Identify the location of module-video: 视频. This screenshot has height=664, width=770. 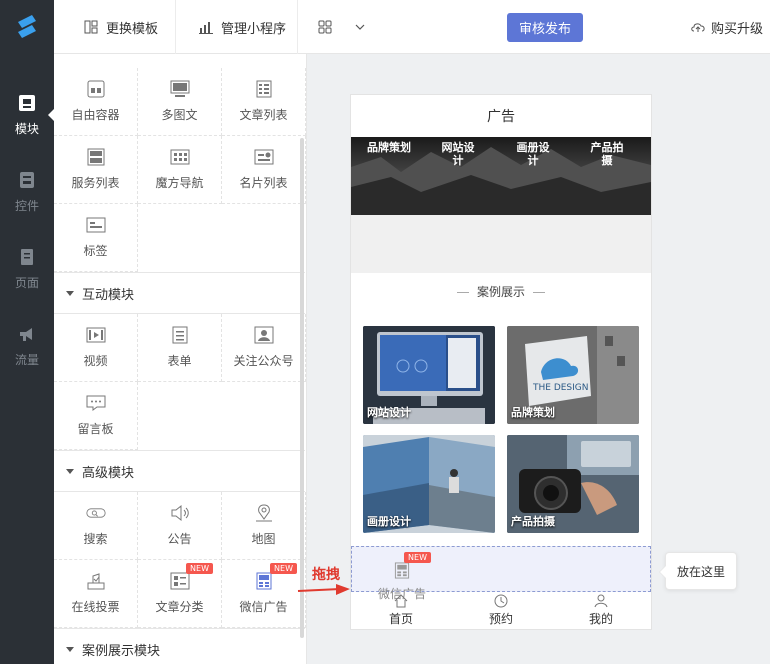
(96, 348).